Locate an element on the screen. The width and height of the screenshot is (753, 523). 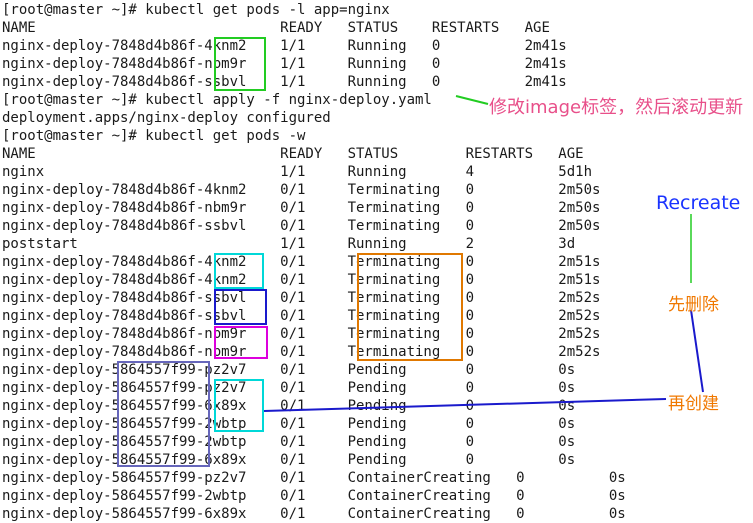
highlight-box-new-hash is located at coordinates (163, 414).